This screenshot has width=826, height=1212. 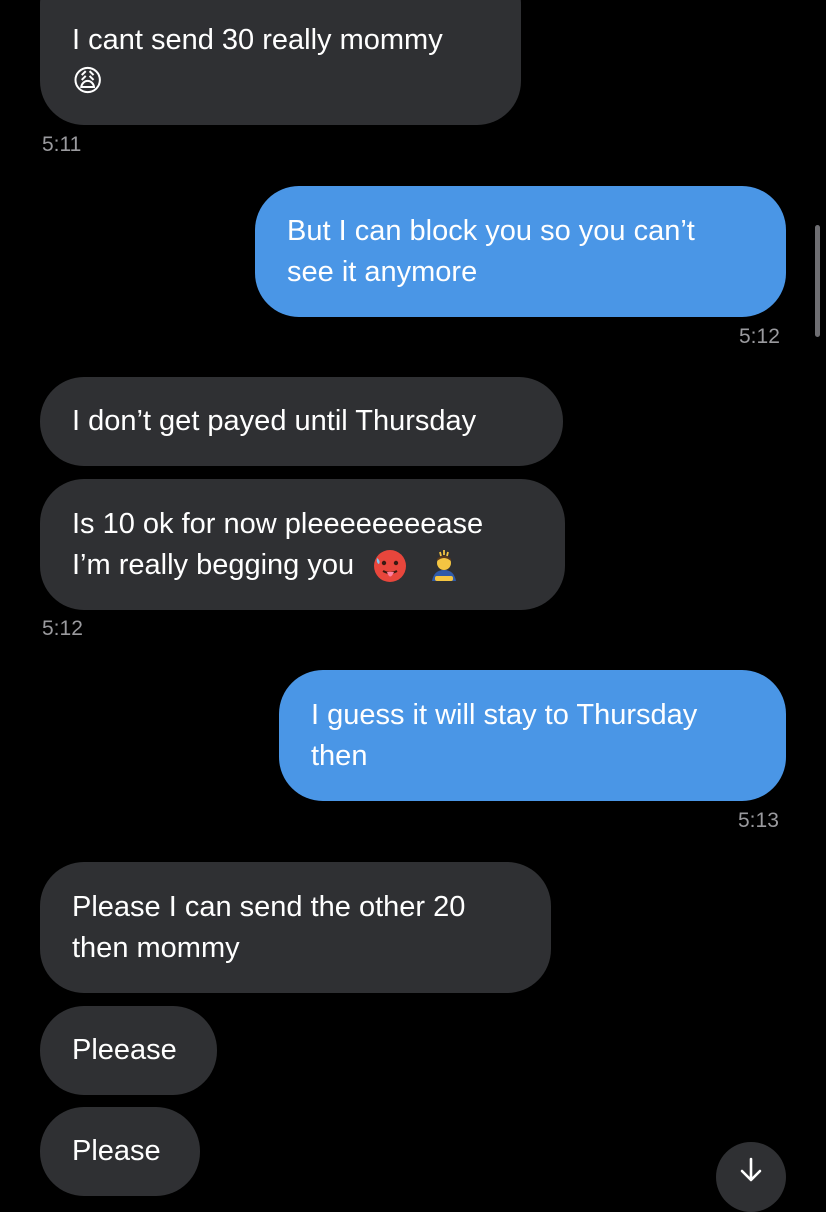 What do you see at coordinates (274, 421) in the screenshot?
I see `message-text: I don’t get payed until Thursday` at bounding box center [274, 421].